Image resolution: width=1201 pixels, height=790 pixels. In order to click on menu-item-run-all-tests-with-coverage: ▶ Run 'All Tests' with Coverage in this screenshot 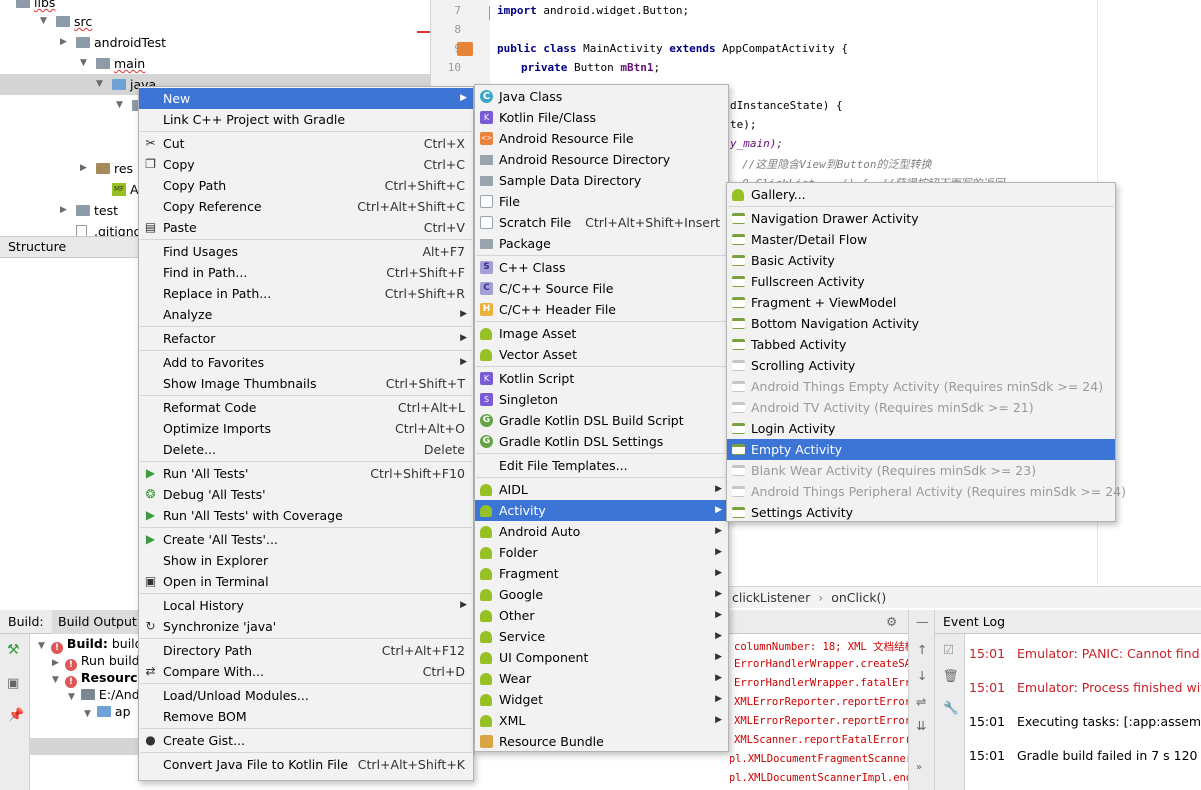, I will do `click(306, 515)`.